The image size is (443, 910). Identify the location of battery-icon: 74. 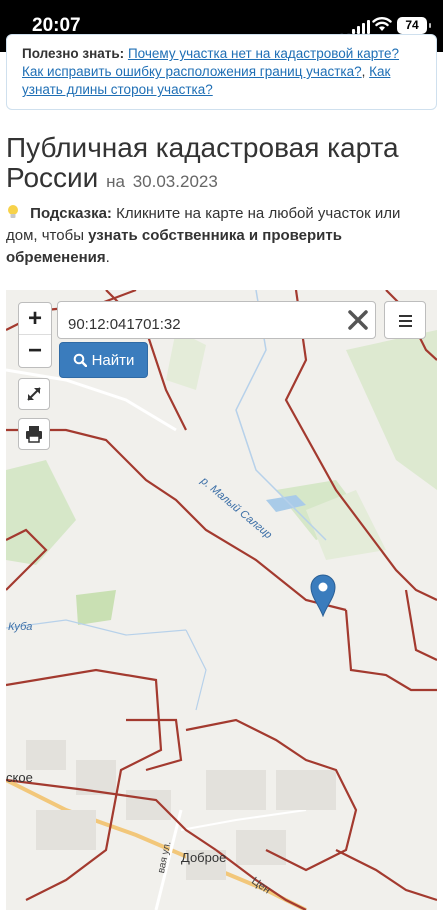
(414, 25).